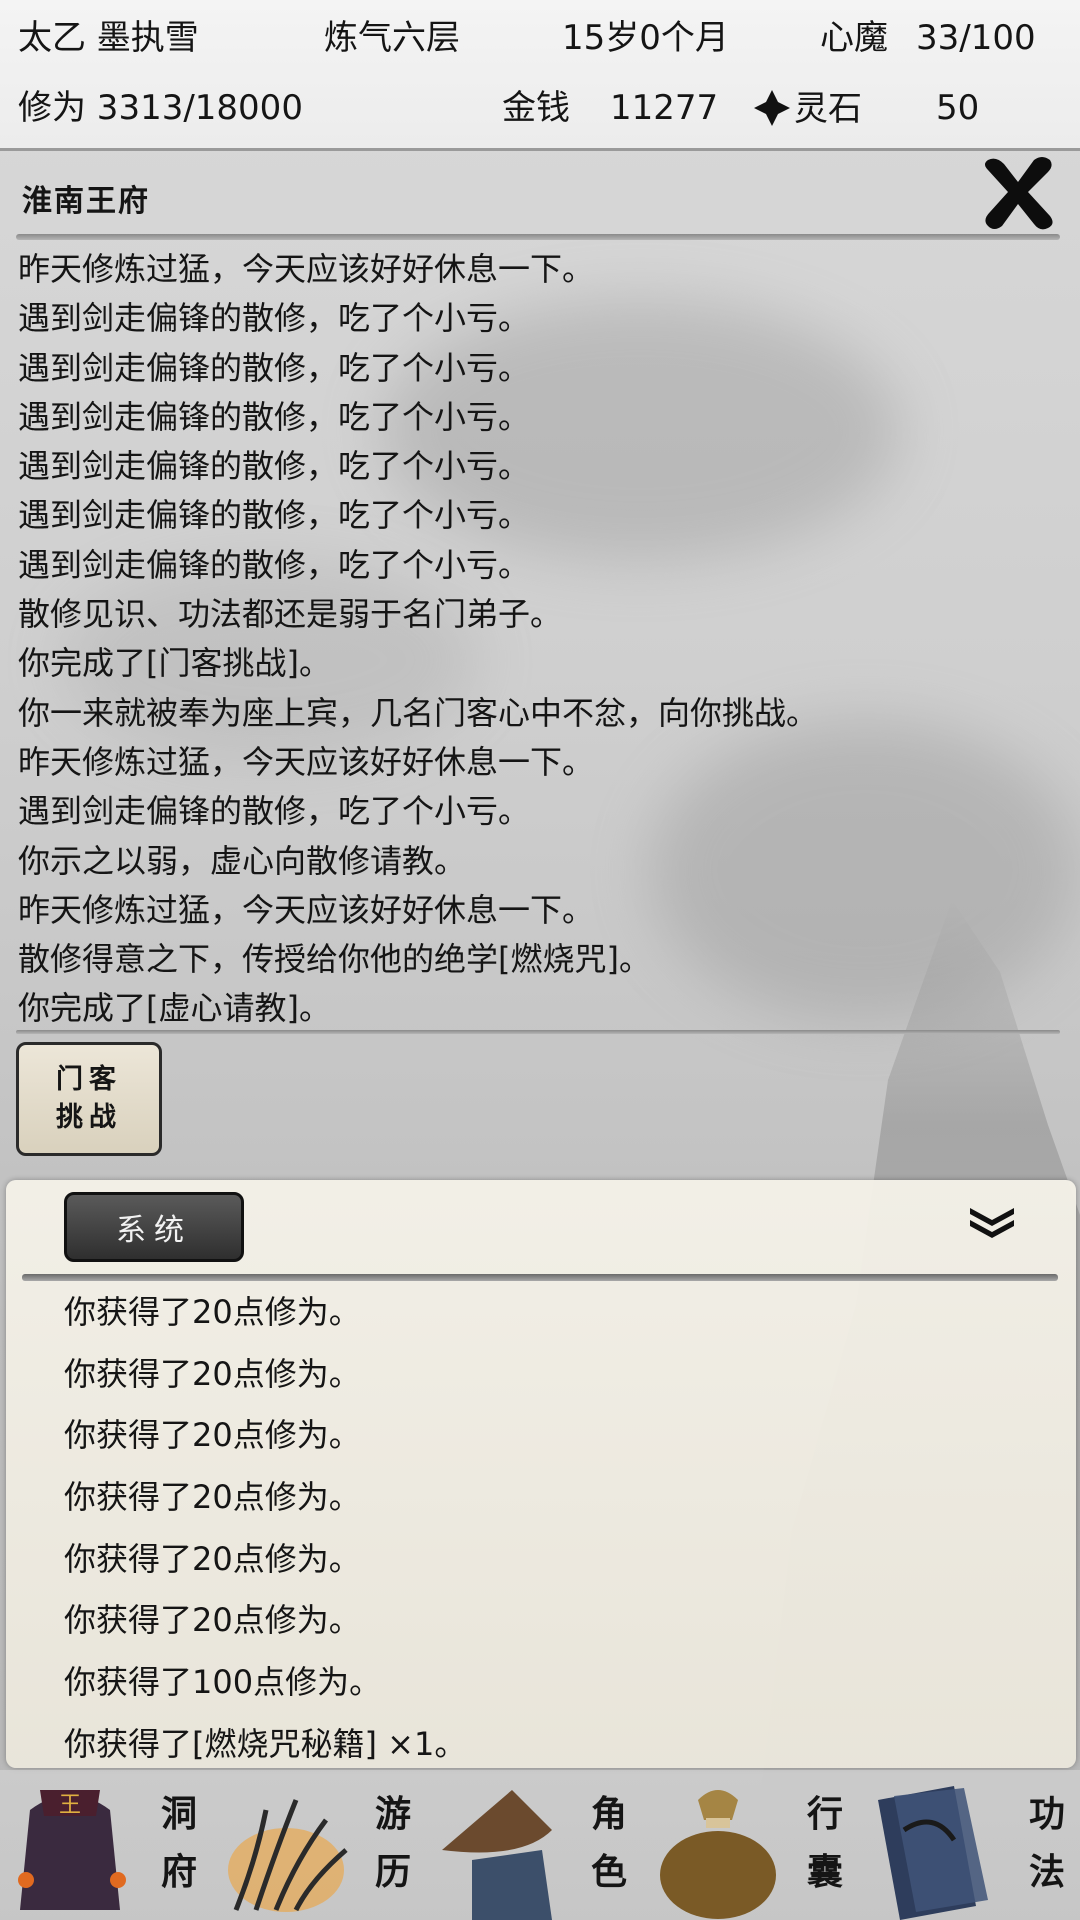 Image resolution: width=1080 pixels, height=1920 pixels. I want to click on bottom-nav: 王 洞 府 游 历 角 色 行 囊 功 法, so click(540, 1845).